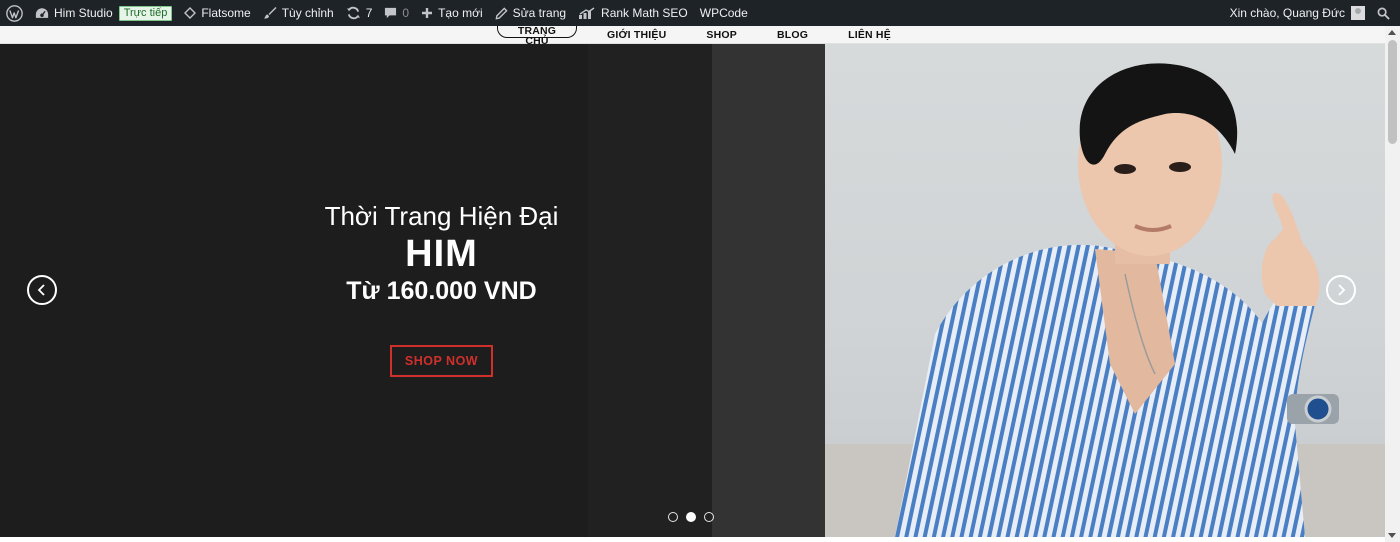  Describe the element at coordinates (391, 12) in the screenshot. I see `comment-icon` at that location.